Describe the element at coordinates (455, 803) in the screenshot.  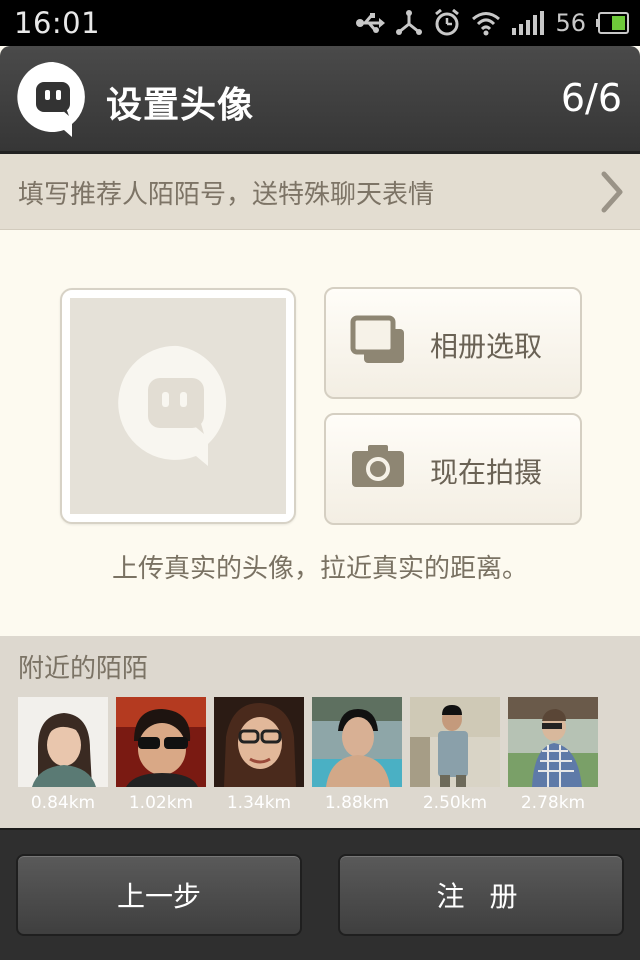
I see `person-distance: 2.50km` at that location.